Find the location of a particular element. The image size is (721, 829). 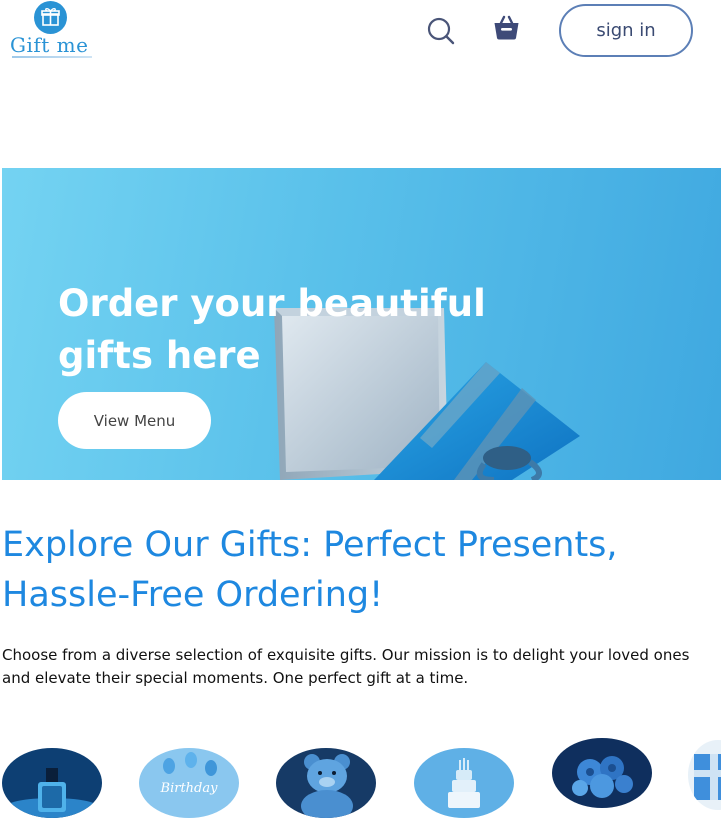

flowers-image is located at coordinates (602, 773).